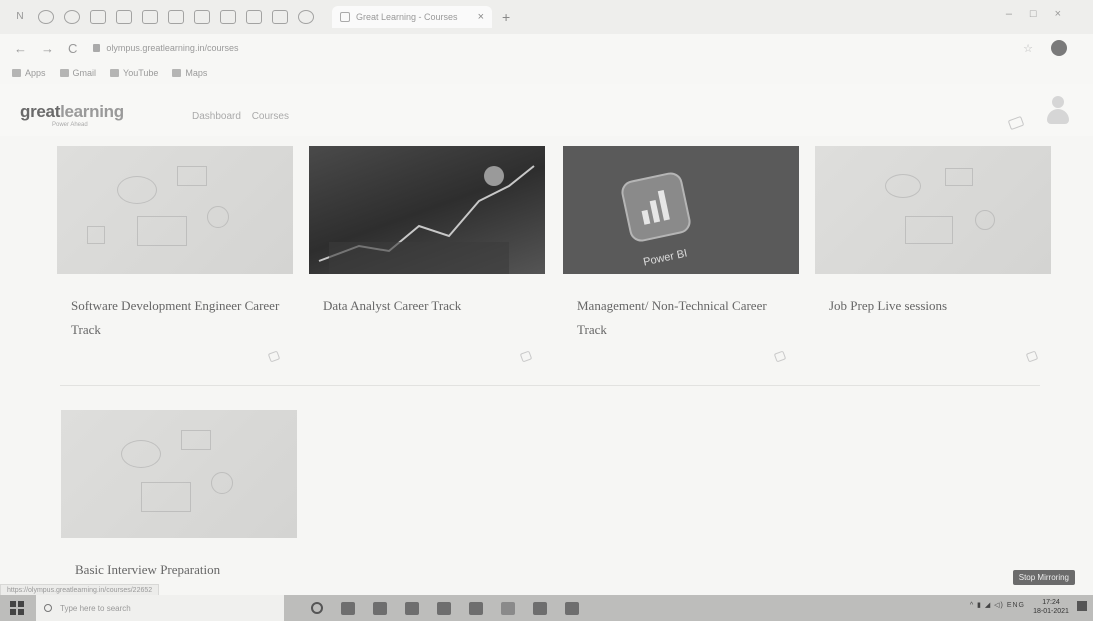  I want to click on bookmark-star-icon: ☆, so click(1028, 48).